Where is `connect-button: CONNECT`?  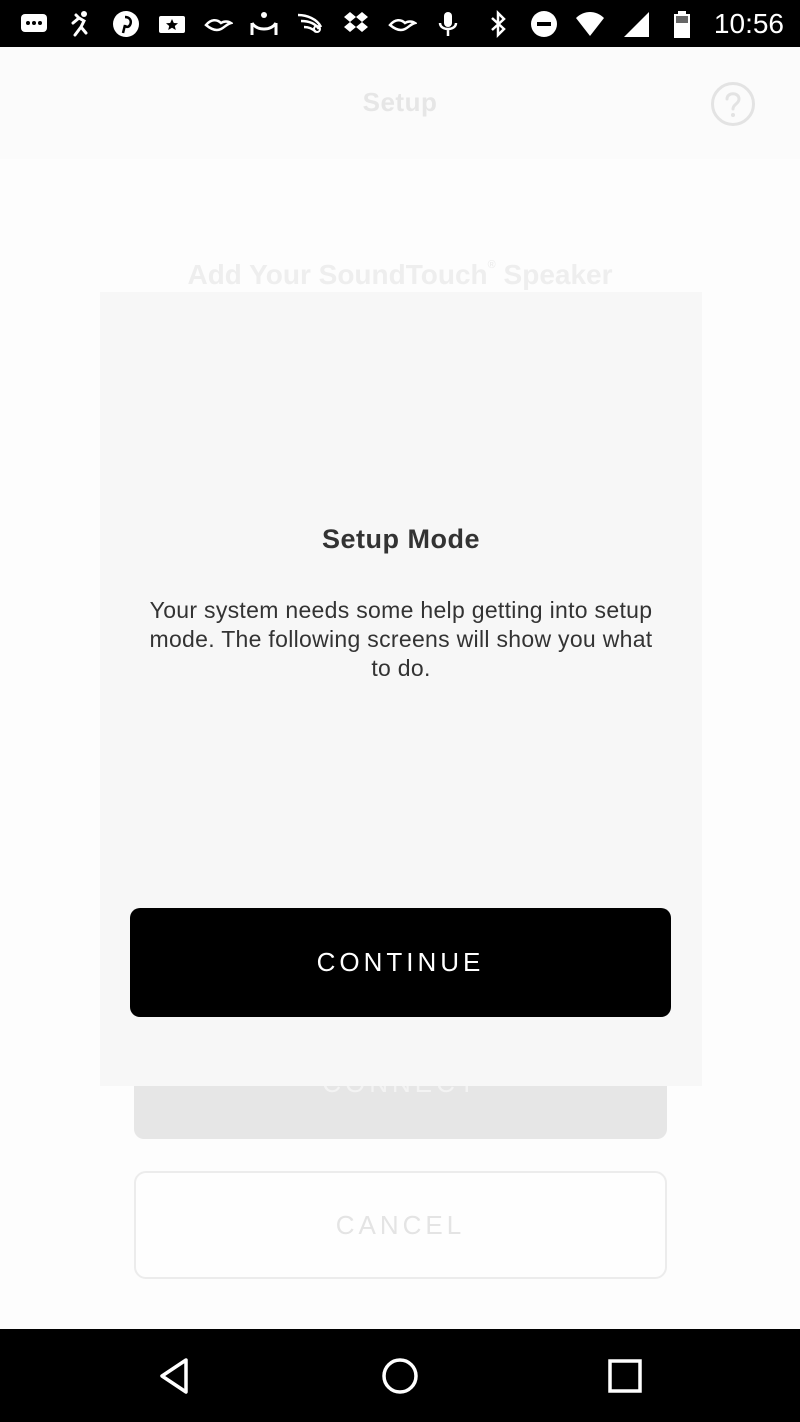
connect-button: CONNECT is located at coordinates (400, 1110).